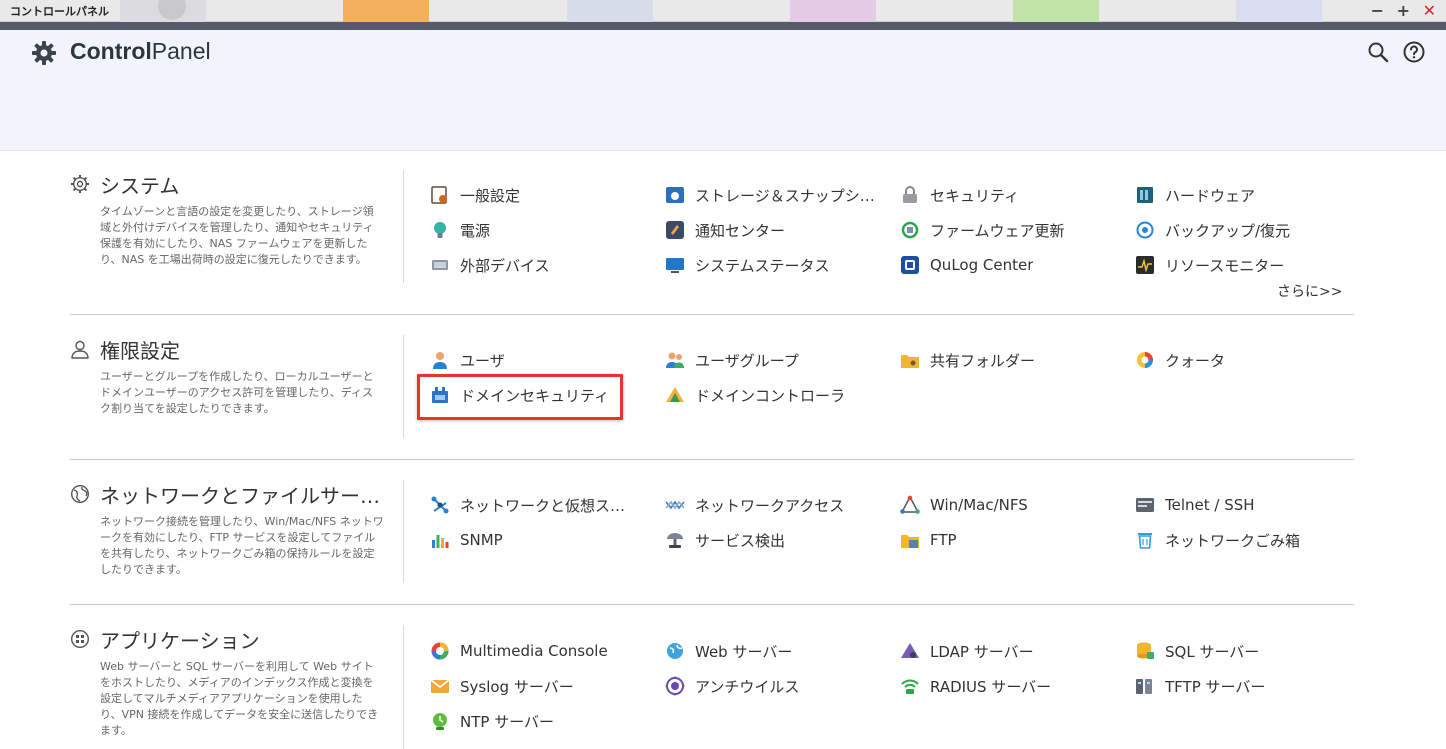  Describe the element at coordinates (440, 686) in the screenshot. I see `mail-icon` at that location.